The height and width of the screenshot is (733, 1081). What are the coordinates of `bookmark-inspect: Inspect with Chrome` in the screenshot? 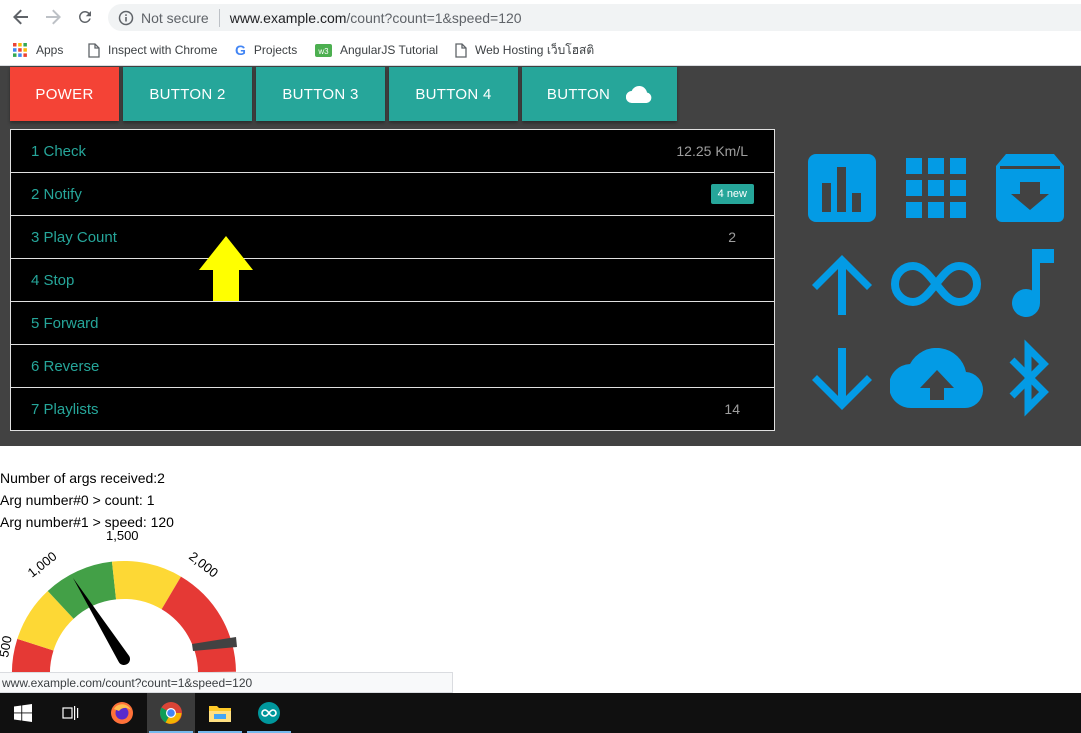 It's located at (152, 50).